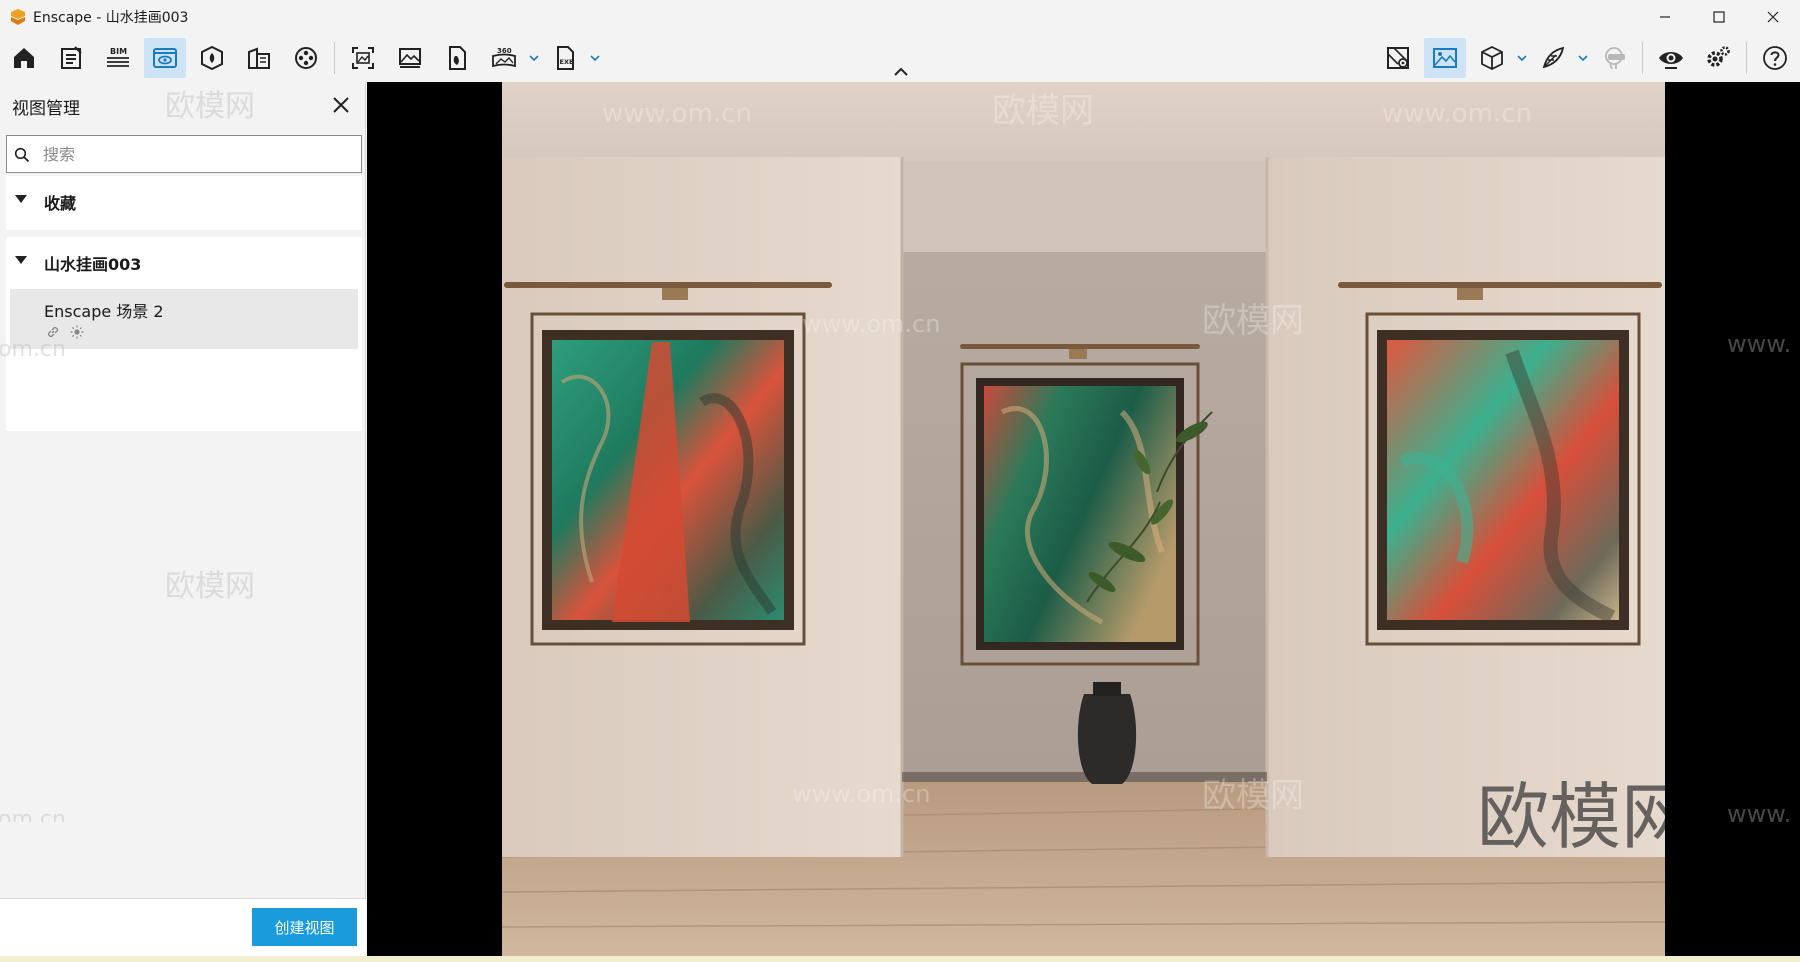  I want to click on view-name: Enscape 场景 2, so click(104, 311).